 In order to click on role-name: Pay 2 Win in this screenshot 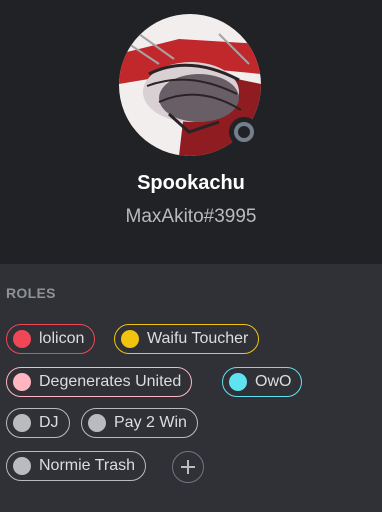, I will do `click(150, 422)`.